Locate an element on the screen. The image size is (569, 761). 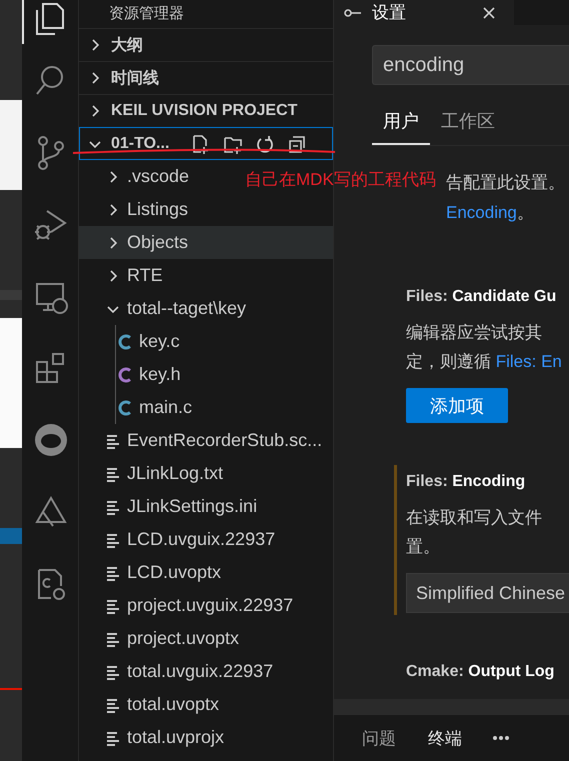
search-field: encoding is located at coordinates (470, 65).